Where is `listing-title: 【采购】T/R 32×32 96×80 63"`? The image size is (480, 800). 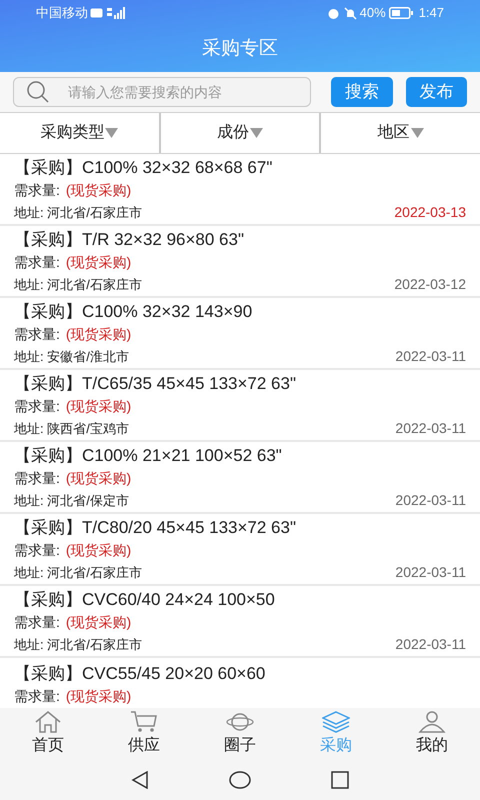 listing-title: 【采购】T/R 32×32 96×80 63" is located at coordinates (129, 240).